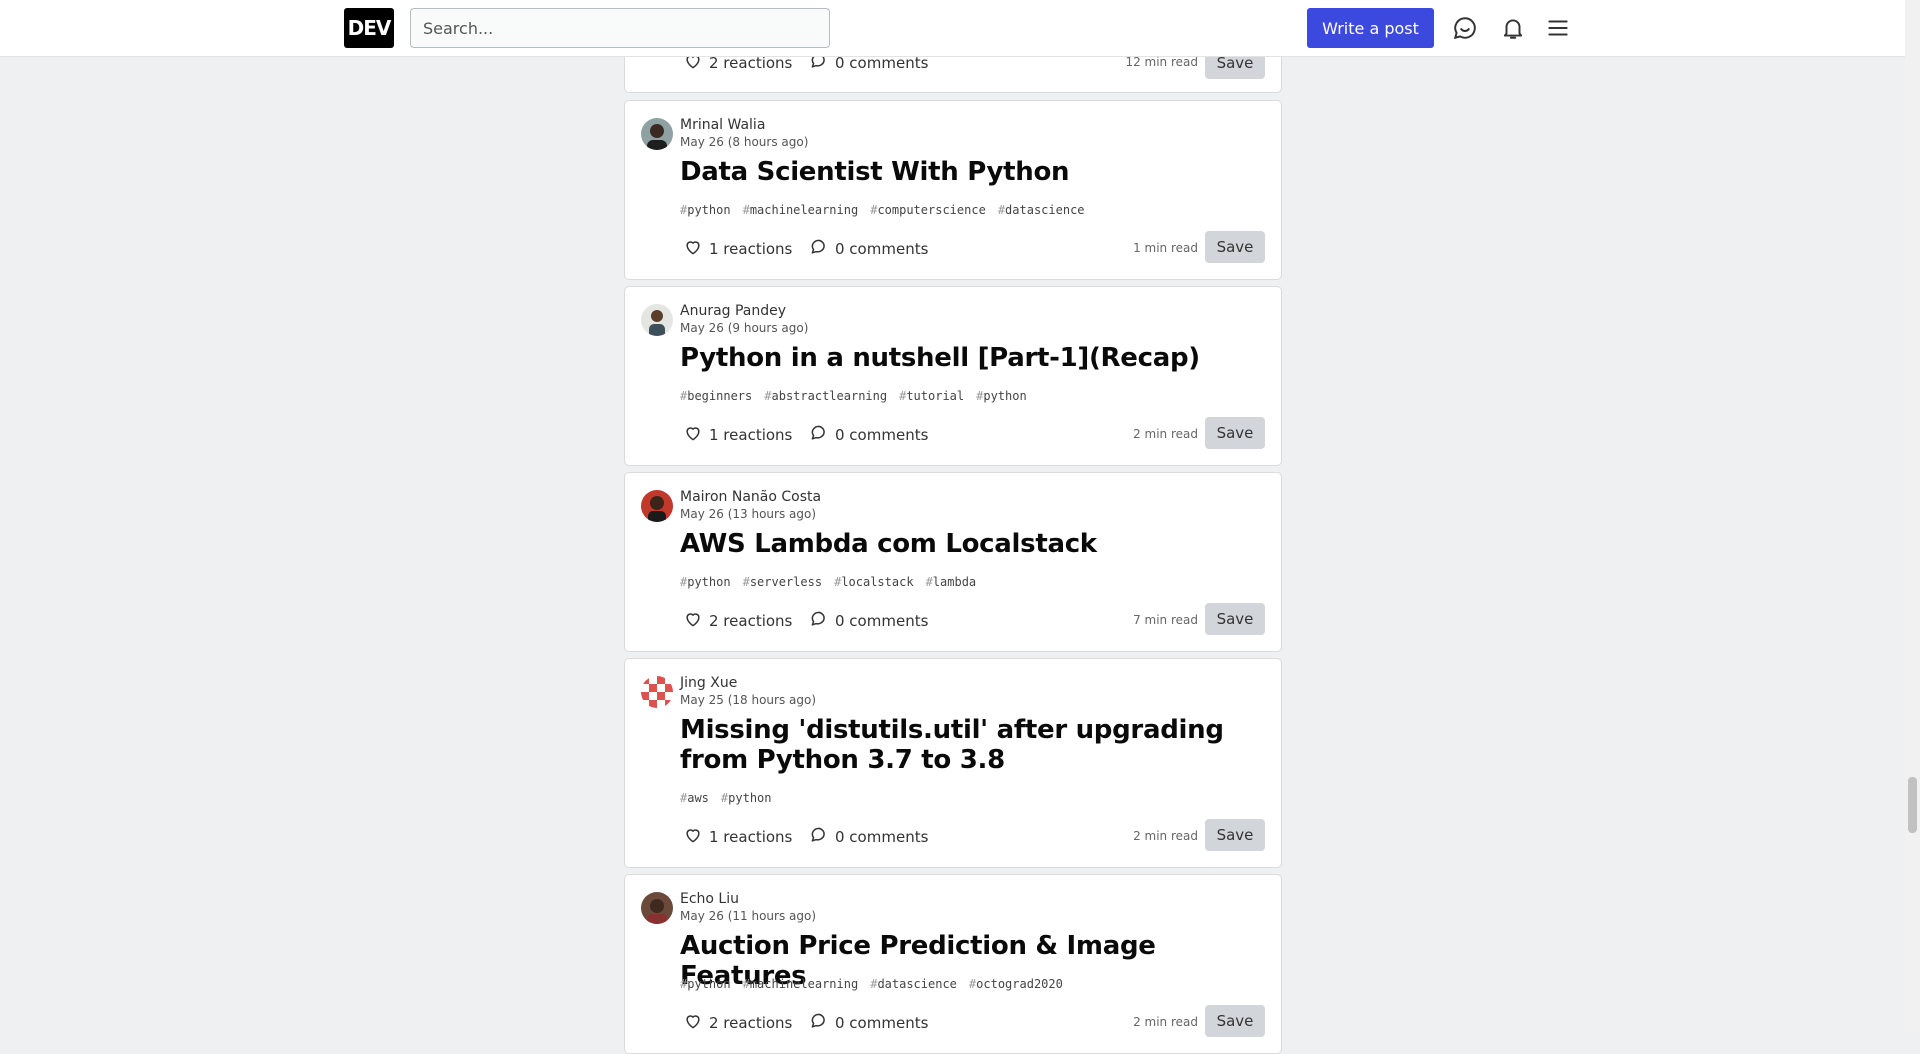 The image size is (1920, 1054). Describe the element at coordinates (1465, 28) in the screenshot. I see `chat-icon` at that location.